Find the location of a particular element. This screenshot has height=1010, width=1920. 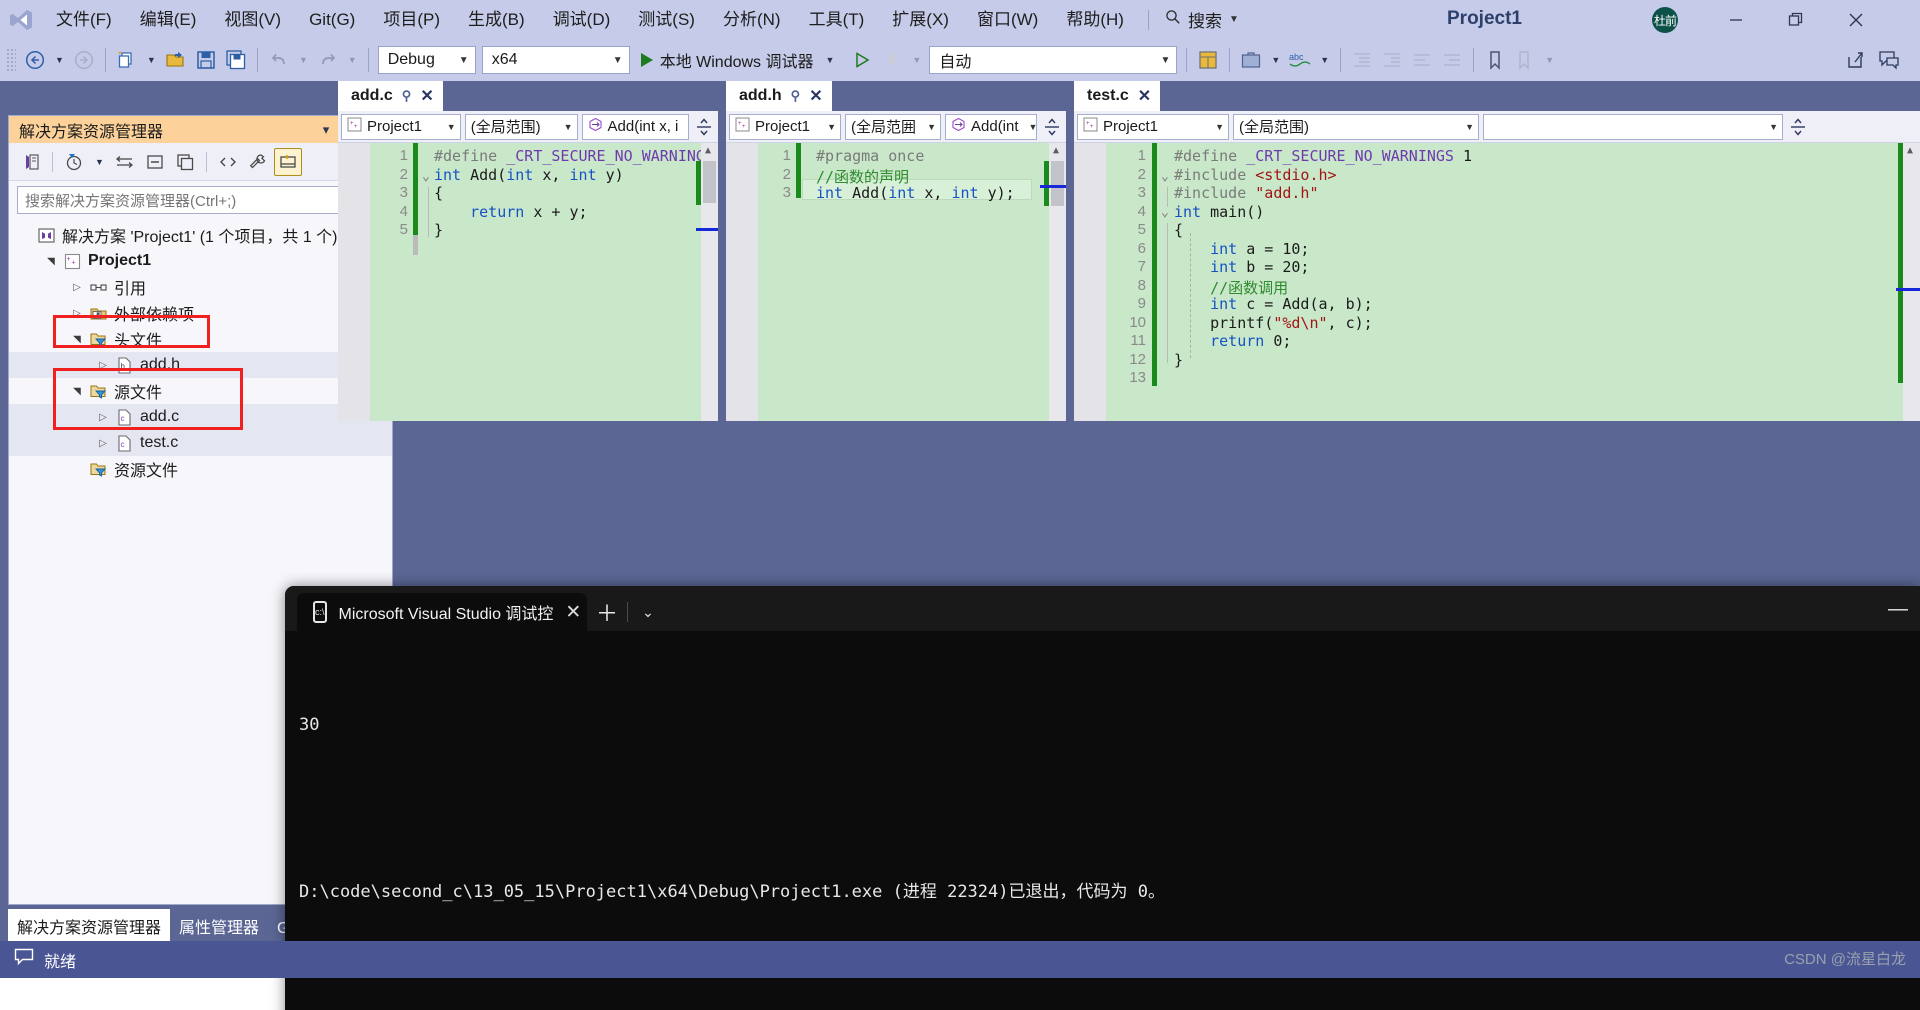

menu-item-3: Git(G) is located at coordinates (332, 20).